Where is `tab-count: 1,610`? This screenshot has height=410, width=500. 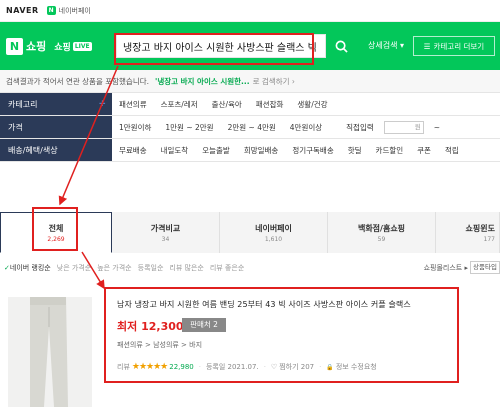 tab-count: 1,610 is located at coordinates (273, 239).